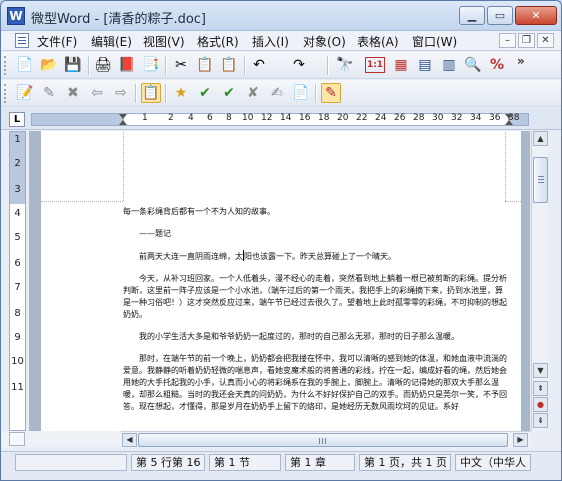 This screenshot has width=562, height=481. I want to click on page-layout-icon: ▤, so click(425, 65).